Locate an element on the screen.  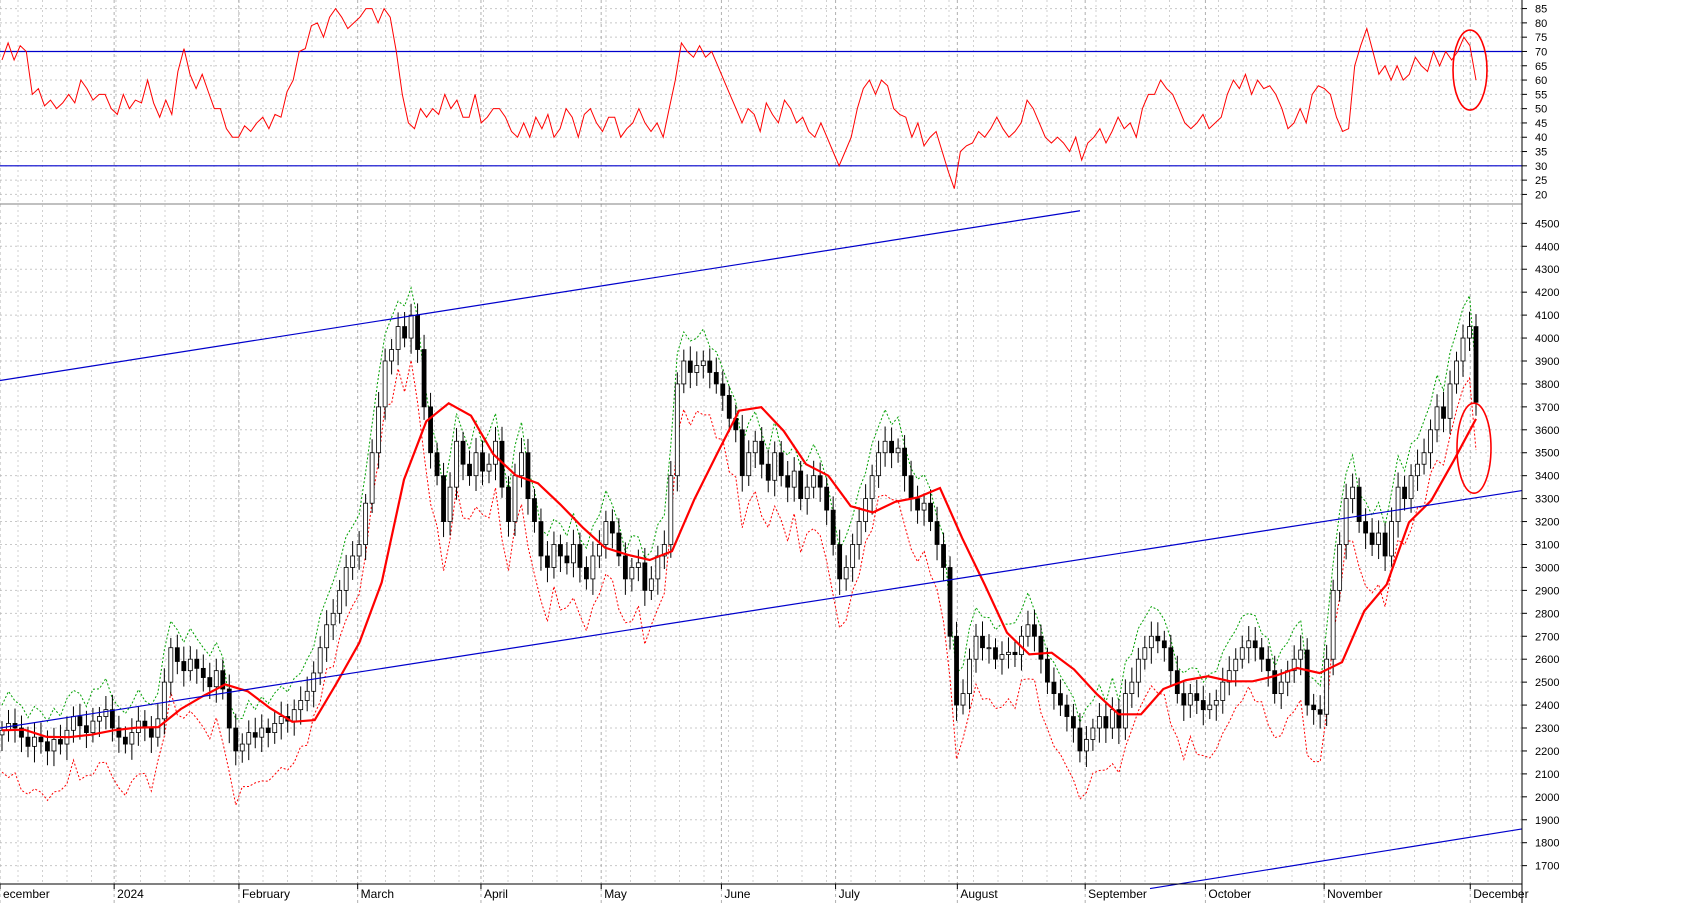
month-label: March is located at coordinates (377, 894).